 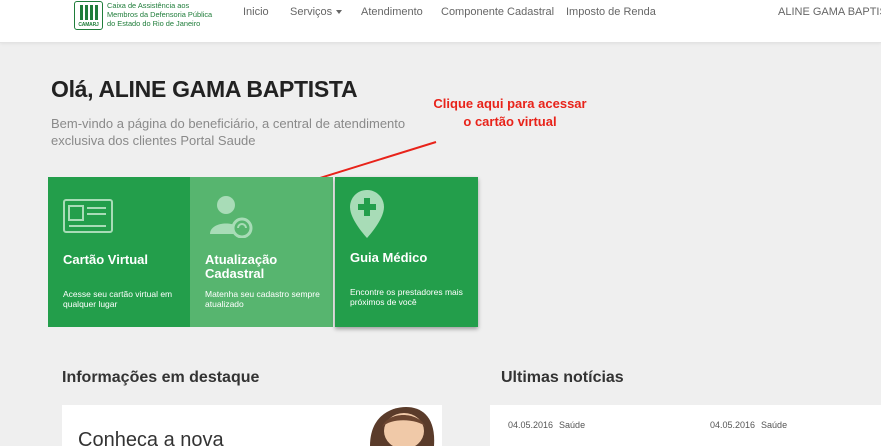 What do you see at coordinates (389, 257) in the screenshot?
I see `tile-title: Guia Médico` at bounding box center [389, 257].